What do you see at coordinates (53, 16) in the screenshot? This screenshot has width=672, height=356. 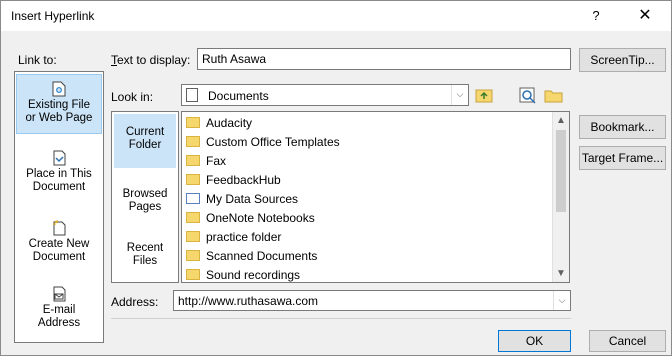 I see `dialog-title: Insert Hyperlink` at bounding box center [53, 16].